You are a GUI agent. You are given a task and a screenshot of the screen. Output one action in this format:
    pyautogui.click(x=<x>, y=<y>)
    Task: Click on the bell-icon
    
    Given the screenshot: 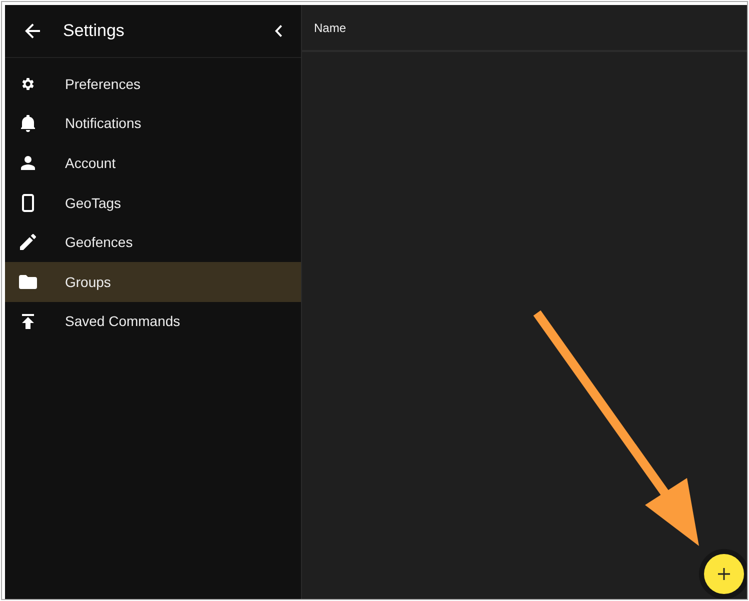 What is the action you would take?
    pyautogui.click(x=28, y=123)
    